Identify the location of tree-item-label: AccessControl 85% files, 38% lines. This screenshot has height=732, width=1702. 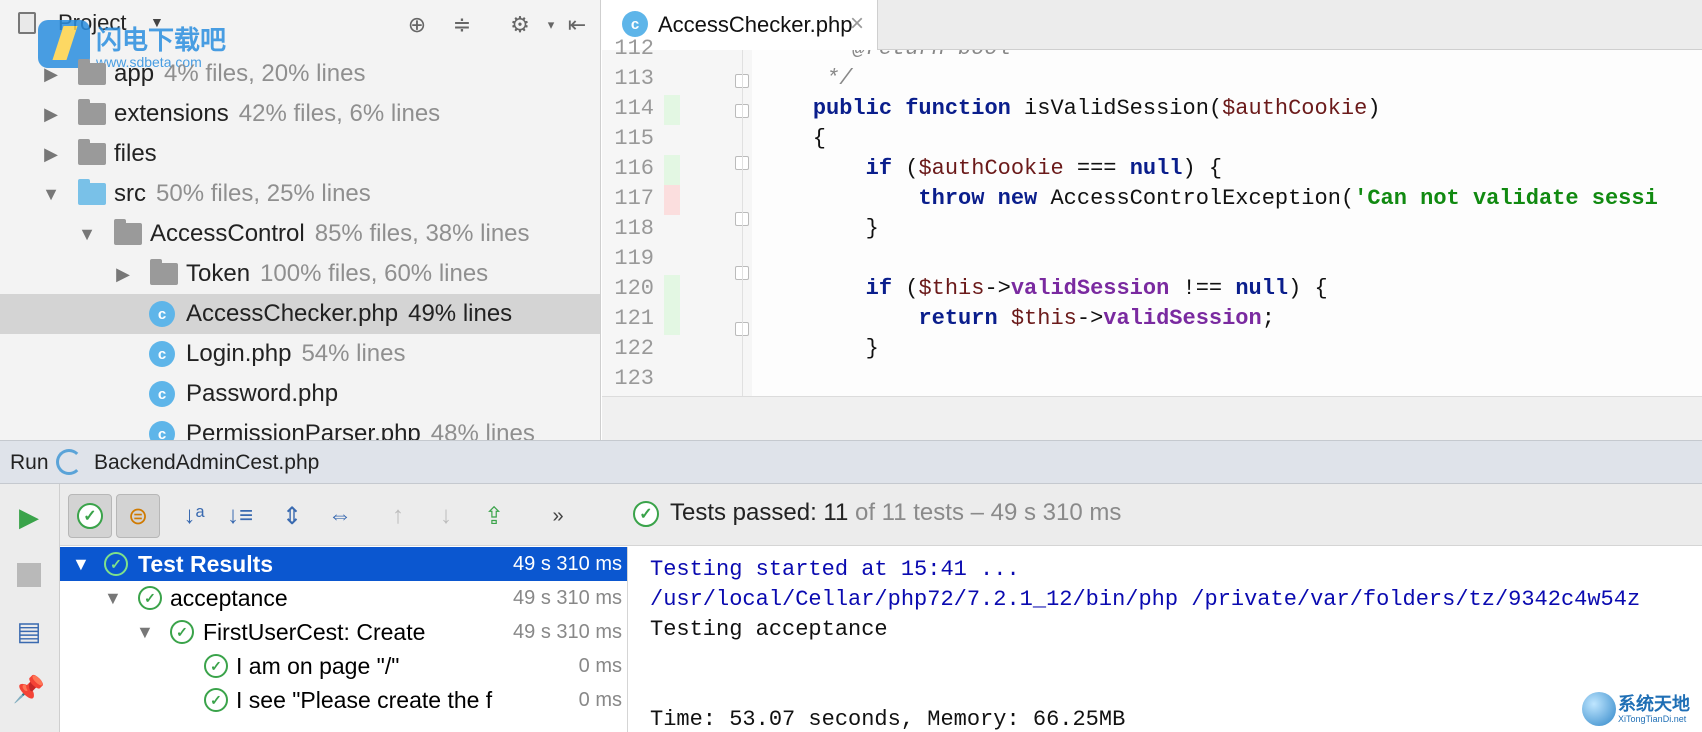
(340, 233).